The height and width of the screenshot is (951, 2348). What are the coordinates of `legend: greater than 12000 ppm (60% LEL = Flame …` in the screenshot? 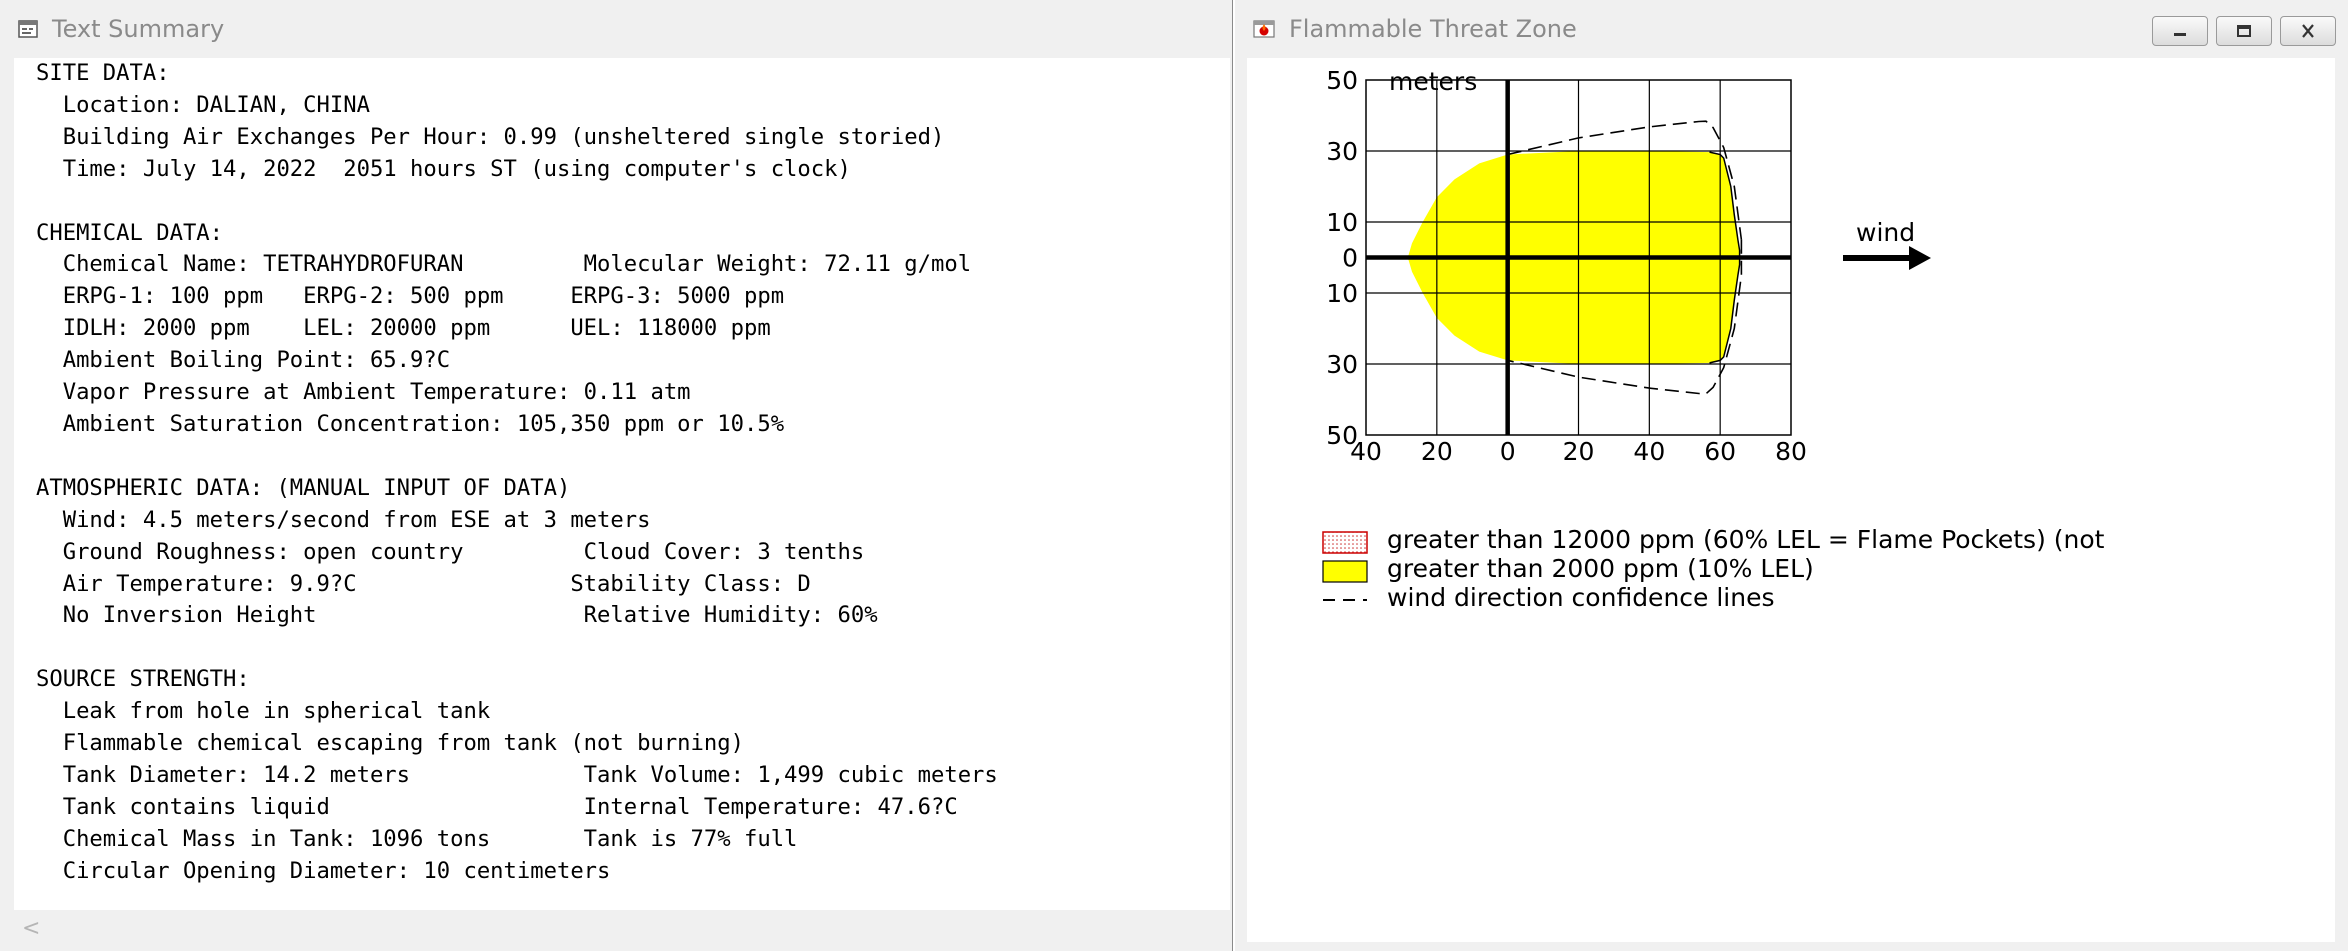 It's located at (1713, 568).